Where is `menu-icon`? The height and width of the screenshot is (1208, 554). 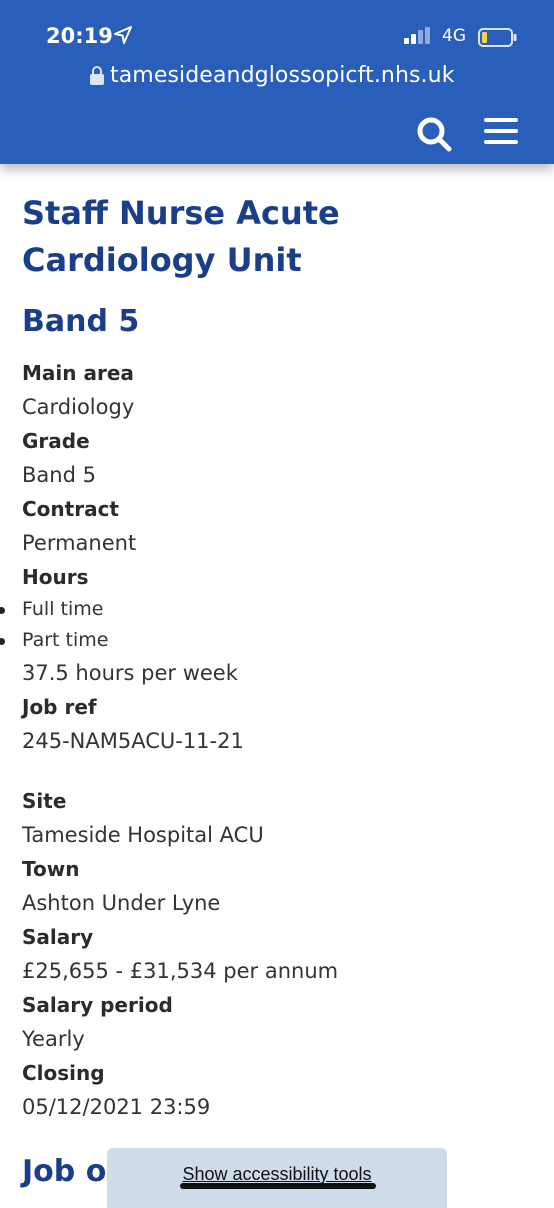
menu-icon is located at coordinates (501, 134).